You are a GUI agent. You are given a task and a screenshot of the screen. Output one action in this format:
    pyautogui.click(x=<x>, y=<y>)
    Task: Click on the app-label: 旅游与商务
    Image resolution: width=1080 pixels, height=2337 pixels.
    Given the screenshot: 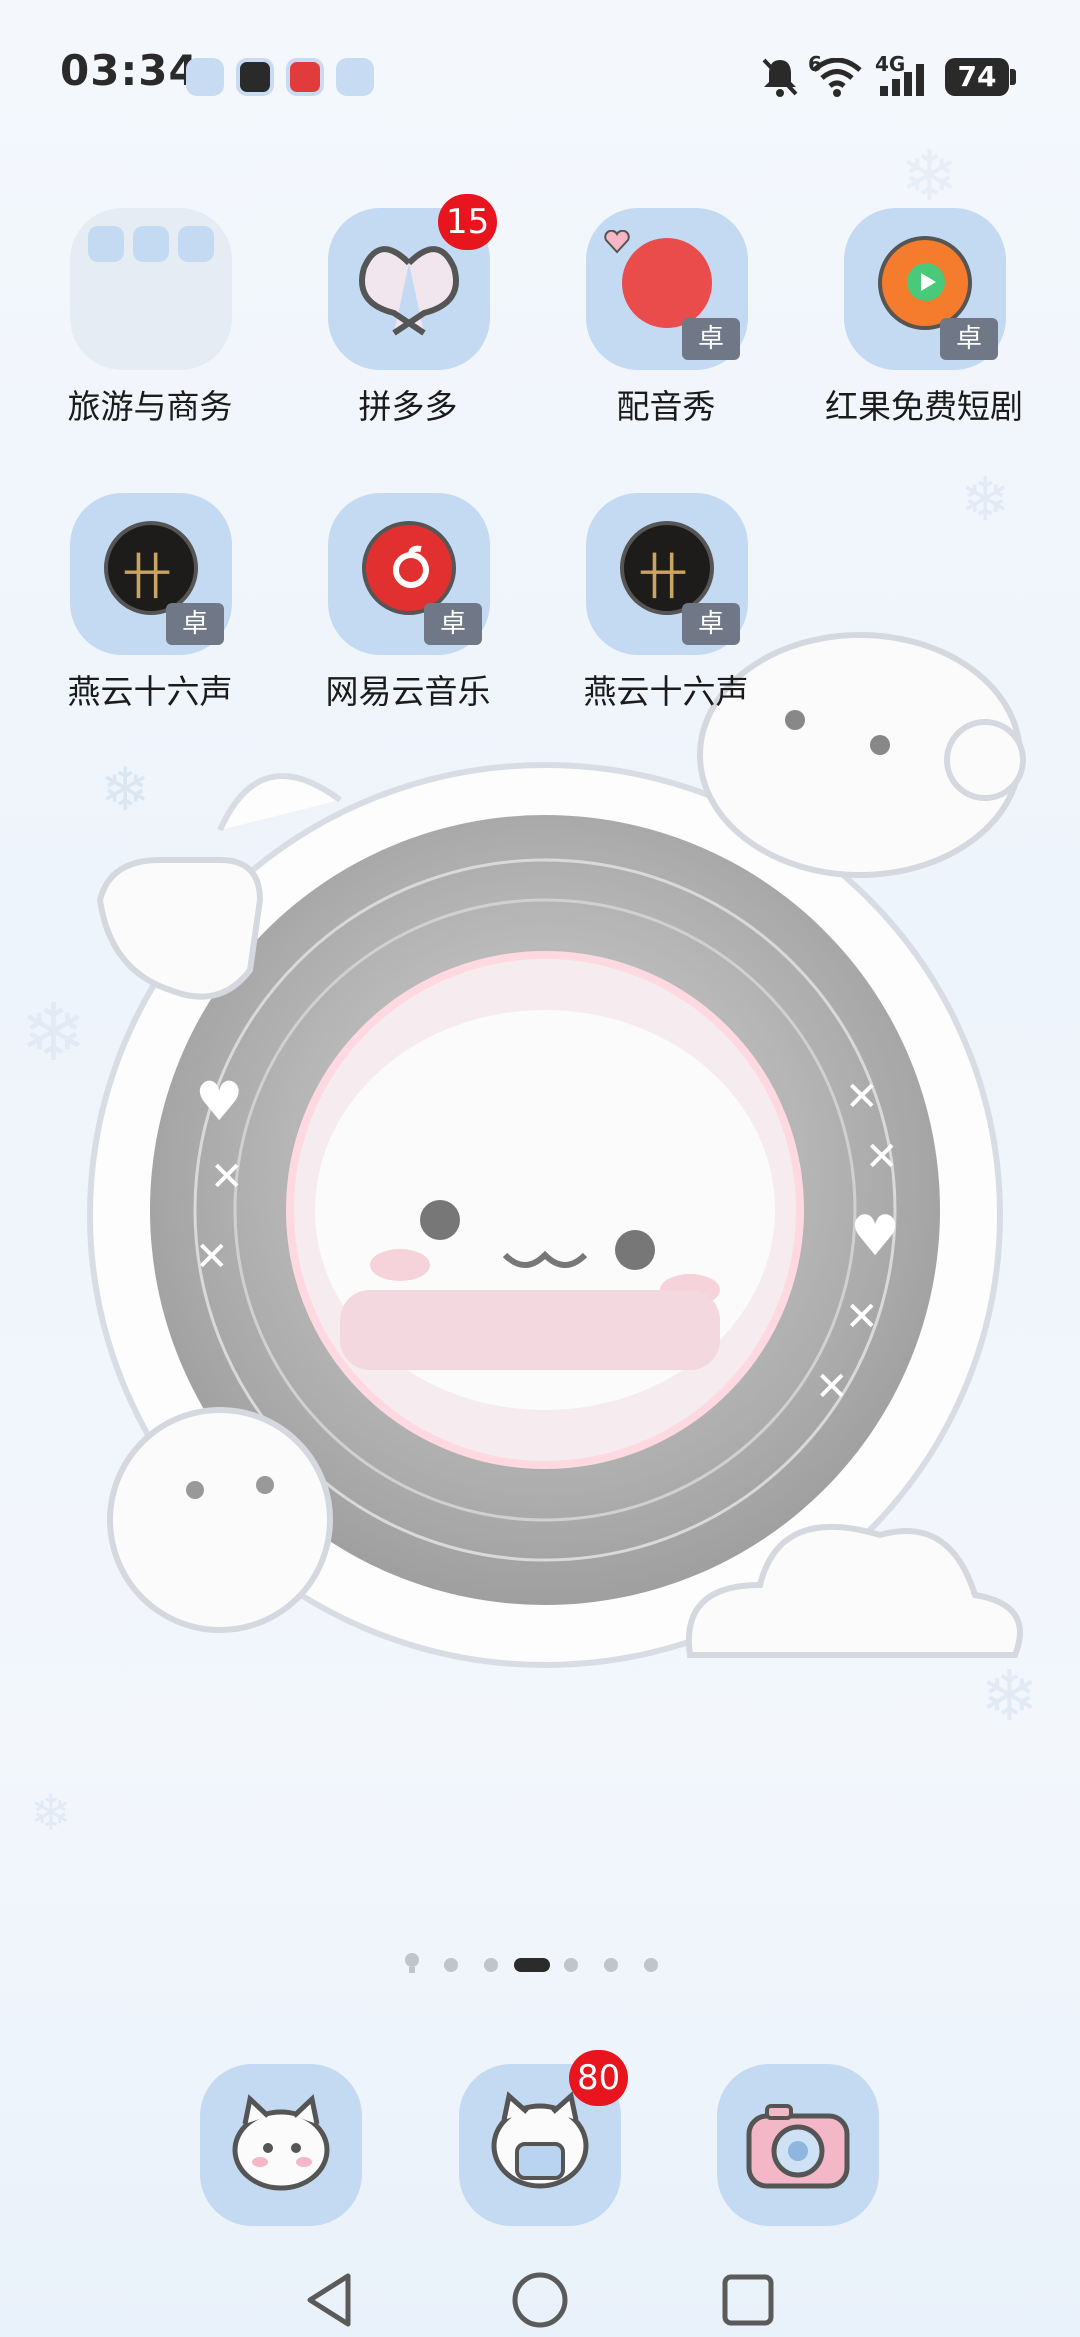 What is the action you would take?
    pyautogui.click(x=150, y=406)
    